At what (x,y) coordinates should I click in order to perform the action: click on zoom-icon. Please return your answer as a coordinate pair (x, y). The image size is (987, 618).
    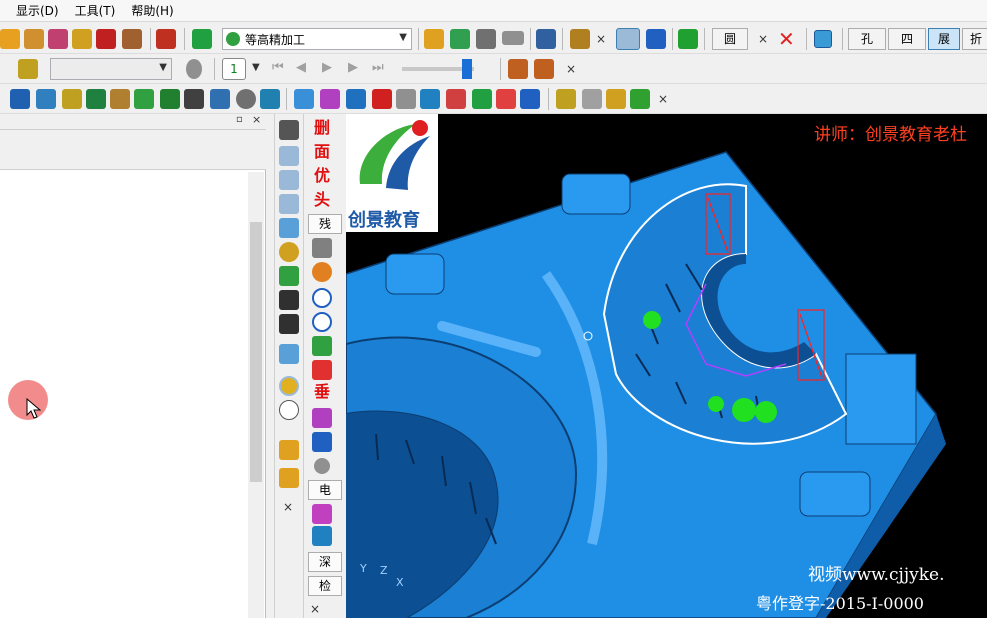
    Looking at the image, I should click on (289, 252).